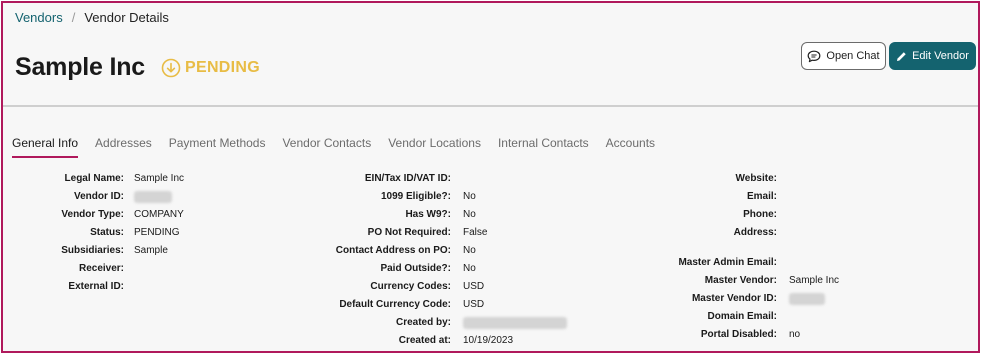 This screenshot has width=981, height=354. Describe the element at coordinates (414, 302) in the screenshot. I see `field-master-vendor-id: Master Vendor ID:` at that location.